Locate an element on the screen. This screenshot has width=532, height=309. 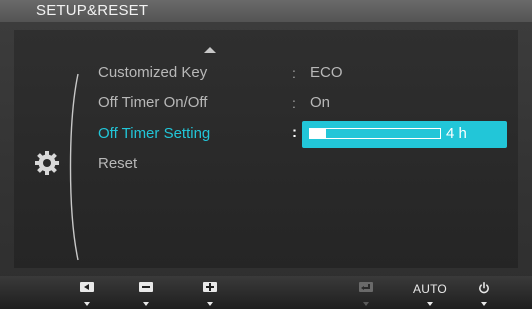
menu-item-reset: Reset is located at coordinates (117, 164).